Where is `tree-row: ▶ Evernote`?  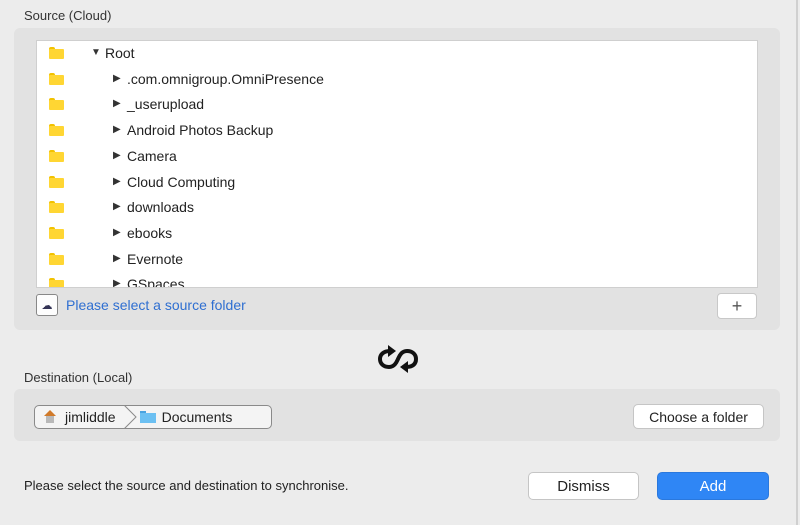
tree-row: ▶ Evernote is located at coordinates (397, 259).